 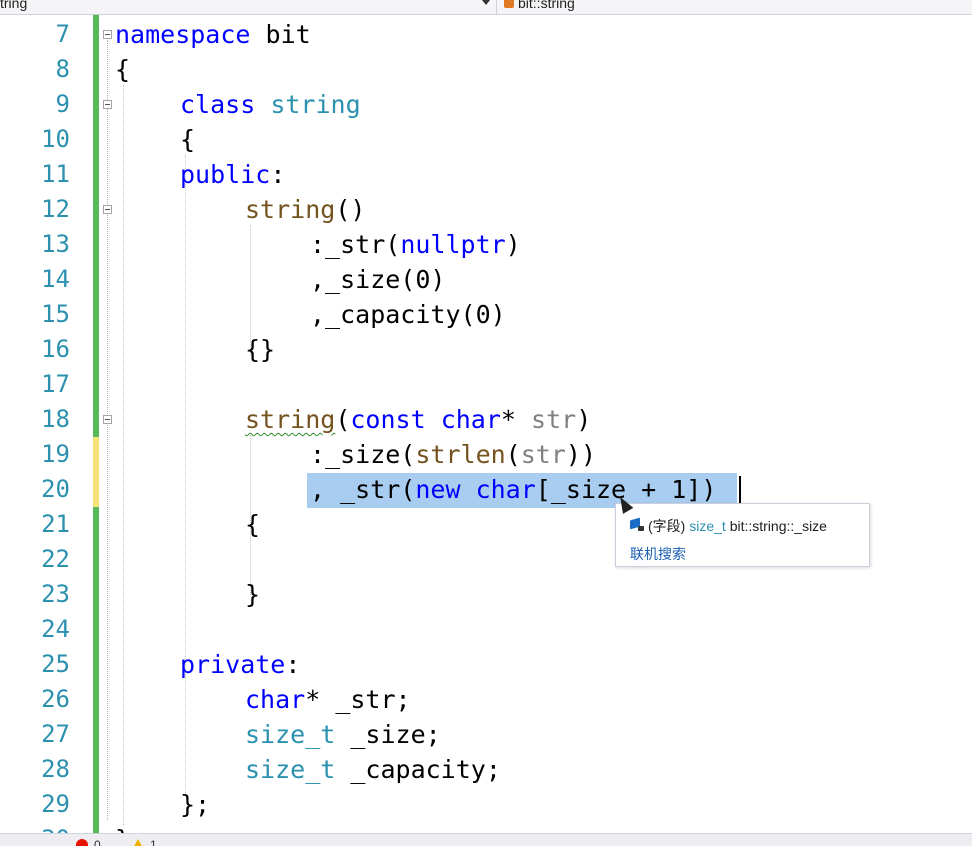 I want to click on member-dropdown: bit::string, so click(x=539, y=6).